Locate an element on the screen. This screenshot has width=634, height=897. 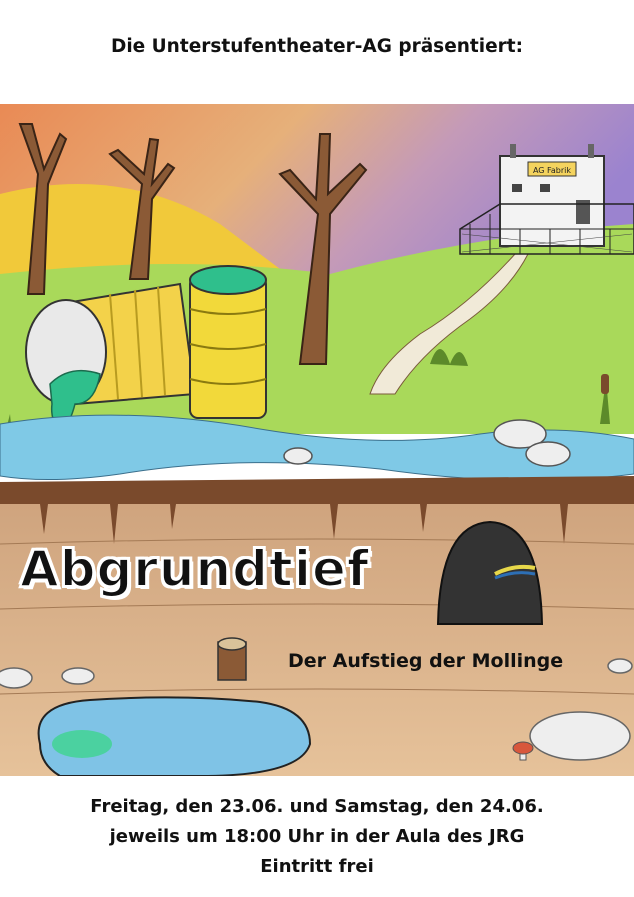
presenter-line: Die Unterstufentheater-AG präsentiert: is located at coordinates (317, 46).